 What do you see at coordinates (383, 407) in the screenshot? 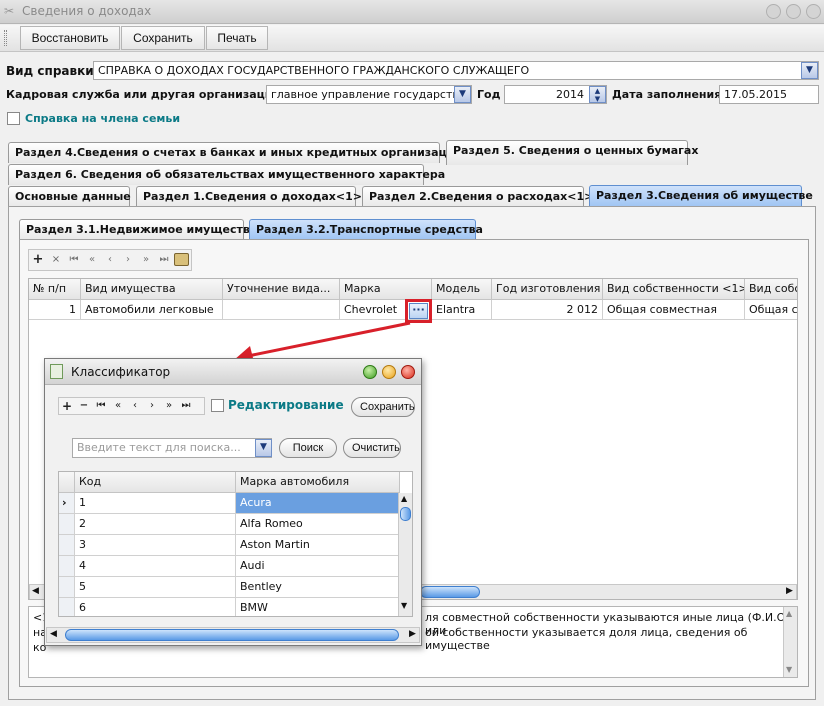
I see `dialog-save-button: Сохранить` at bounding box center [383, 407].